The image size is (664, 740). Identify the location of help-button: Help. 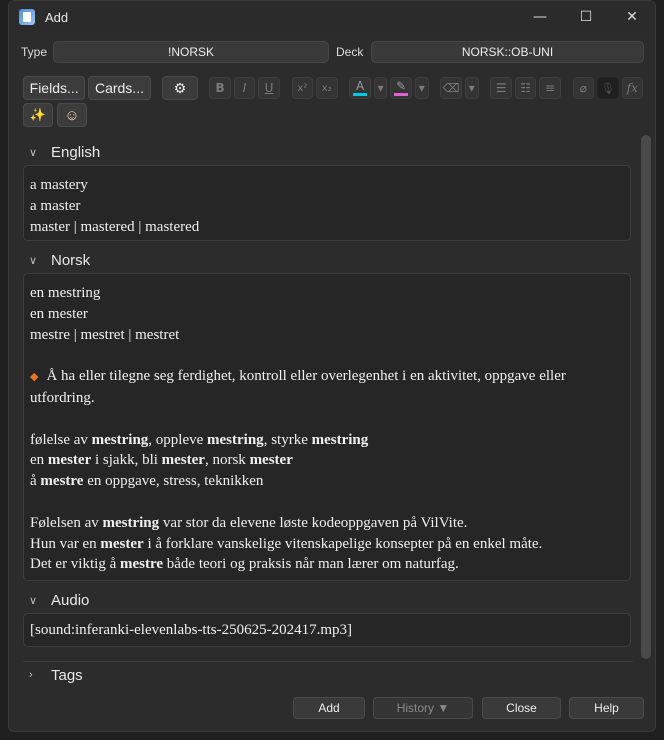
(606, 708).